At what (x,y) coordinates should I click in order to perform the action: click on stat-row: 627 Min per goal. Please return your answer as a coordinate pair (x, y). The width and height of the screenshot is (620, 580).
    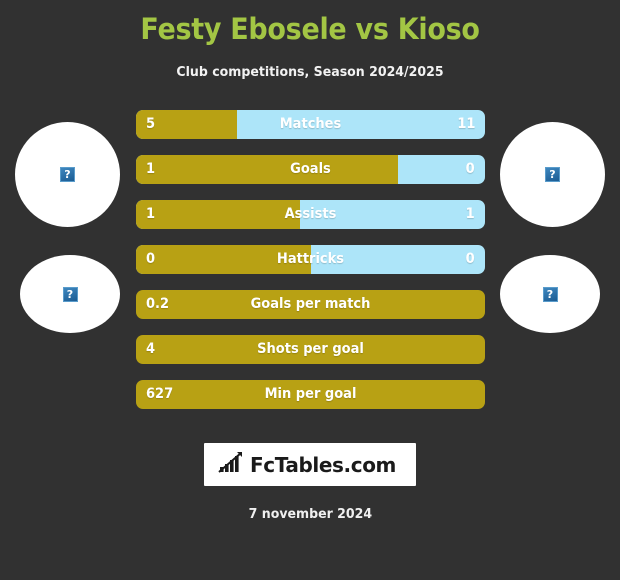
    Looking at the image, I should click on (310, 394).